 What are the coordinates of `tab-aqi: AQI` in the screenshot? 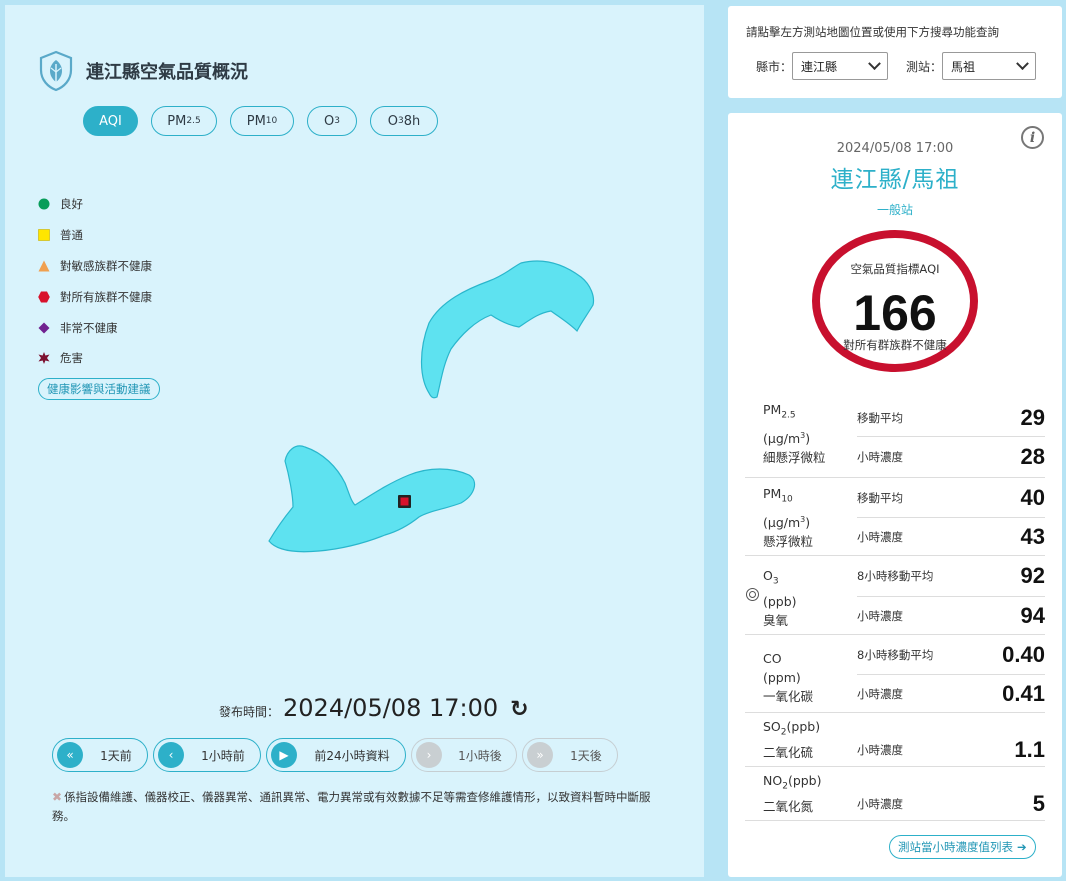 It's located at (110, 121).